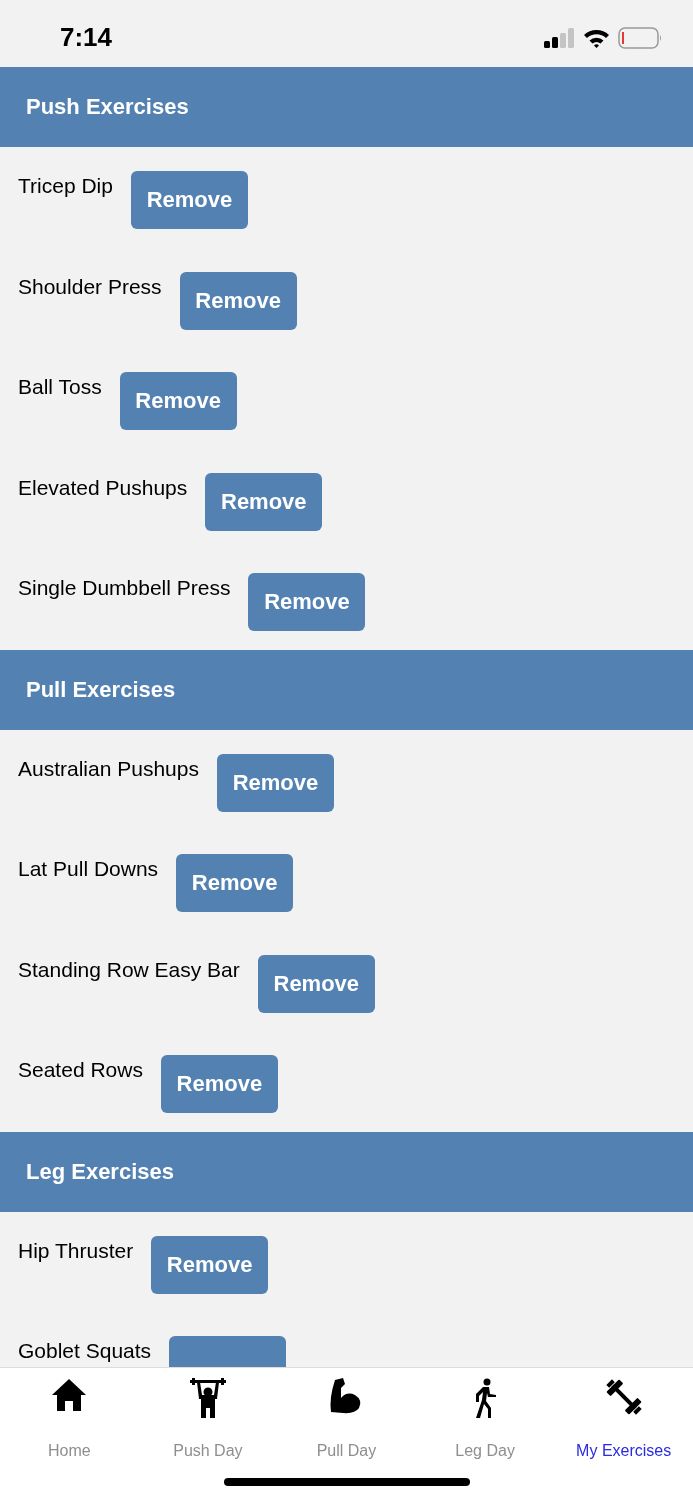 This screenshot has width=693, height=1500. I want to click on section-header: Push Exercises, so click(346, 107).